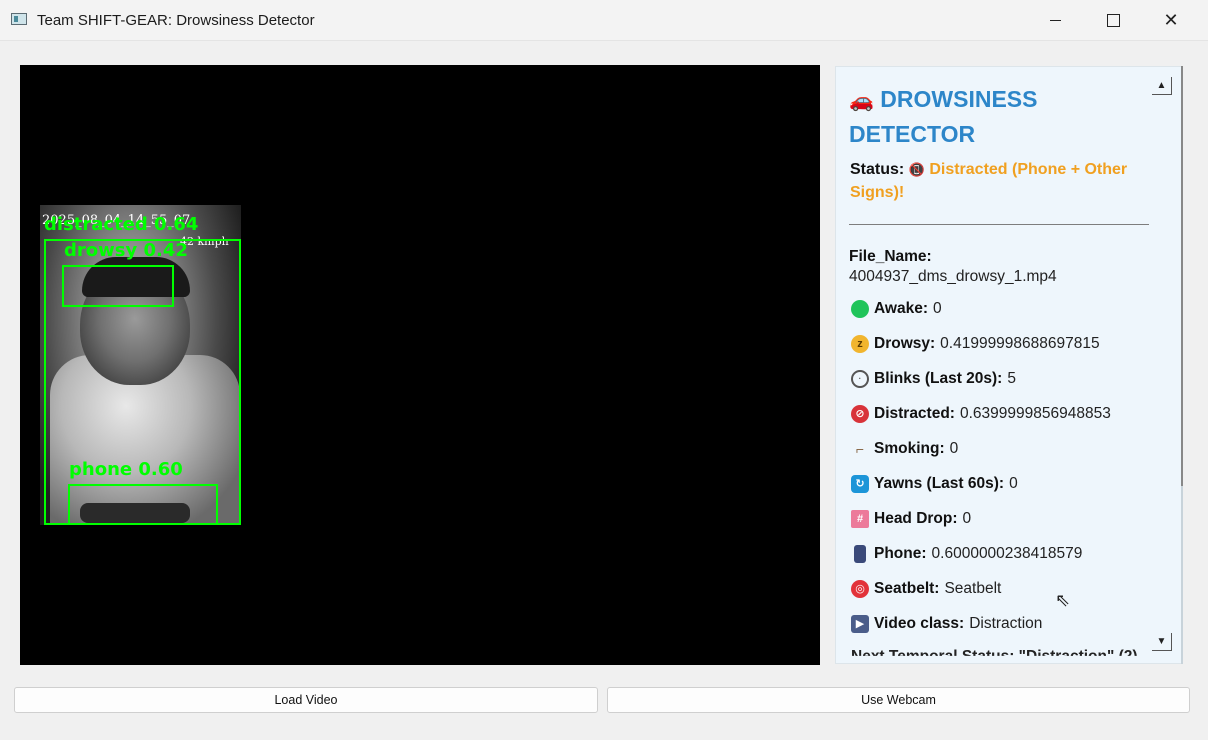  Describe the element at coordinates (953, 267) in the screenshot. I see `file-name-block: File_Name: 4004937_dms_drowsy_1.mp4` at that location.